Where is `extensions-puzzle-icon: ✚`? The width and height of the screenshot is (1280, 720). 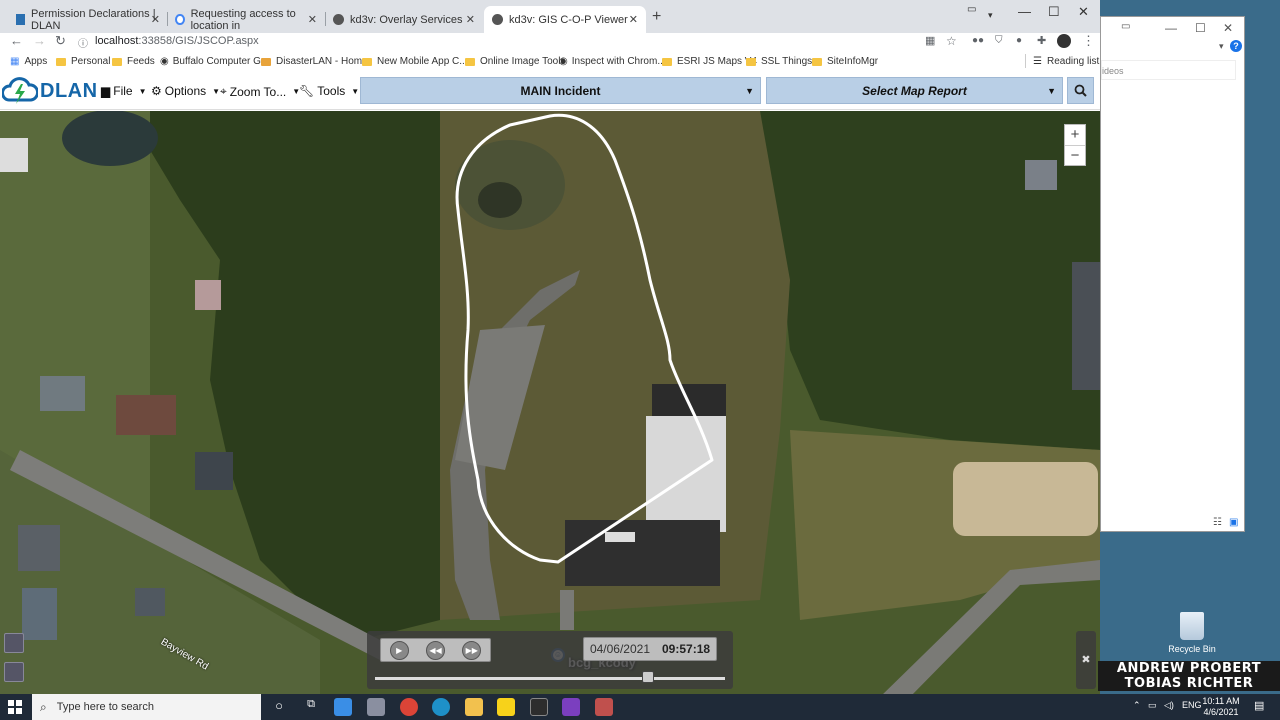
extensions-puzzle-icon: ✚ is located at coordinates (1041, 40).